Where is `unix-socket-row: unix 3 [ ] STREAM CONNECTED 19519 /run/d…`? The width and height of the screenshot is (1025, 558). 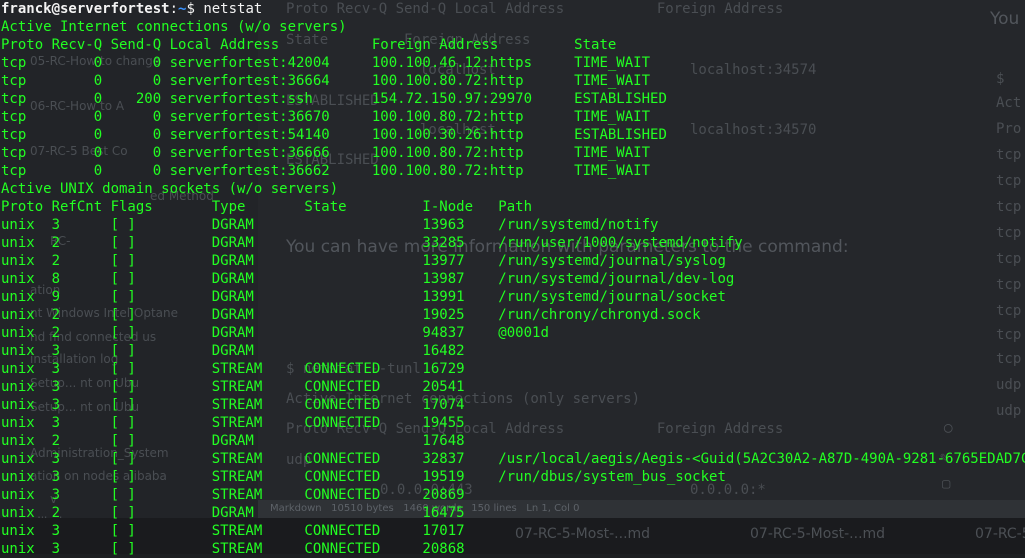 unix-socket-row: unix 3 [ ] STREAM CONNECTED 19519 /run/d… is located at coordinates (363, 477).